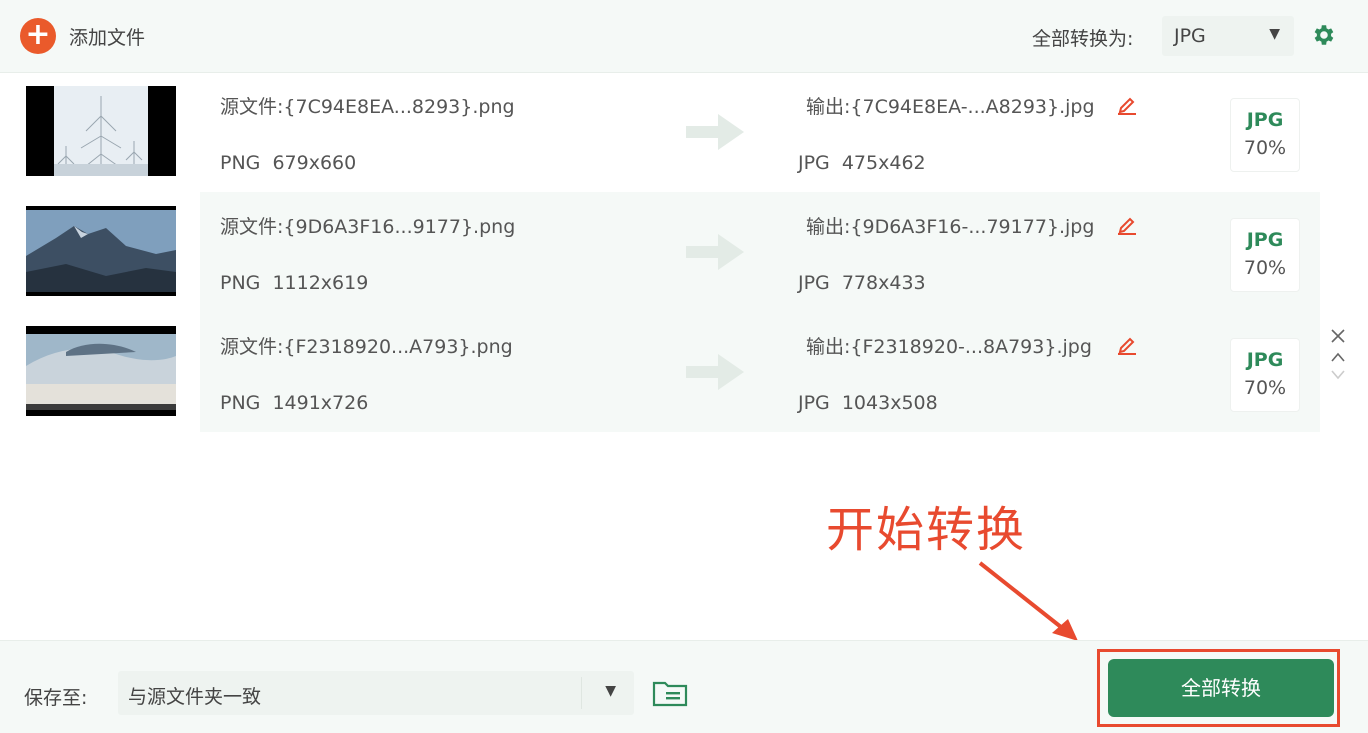 The image size is (1368, 733). I want to click on start-conversion-annotation: 开始转换, so click(926, 530).